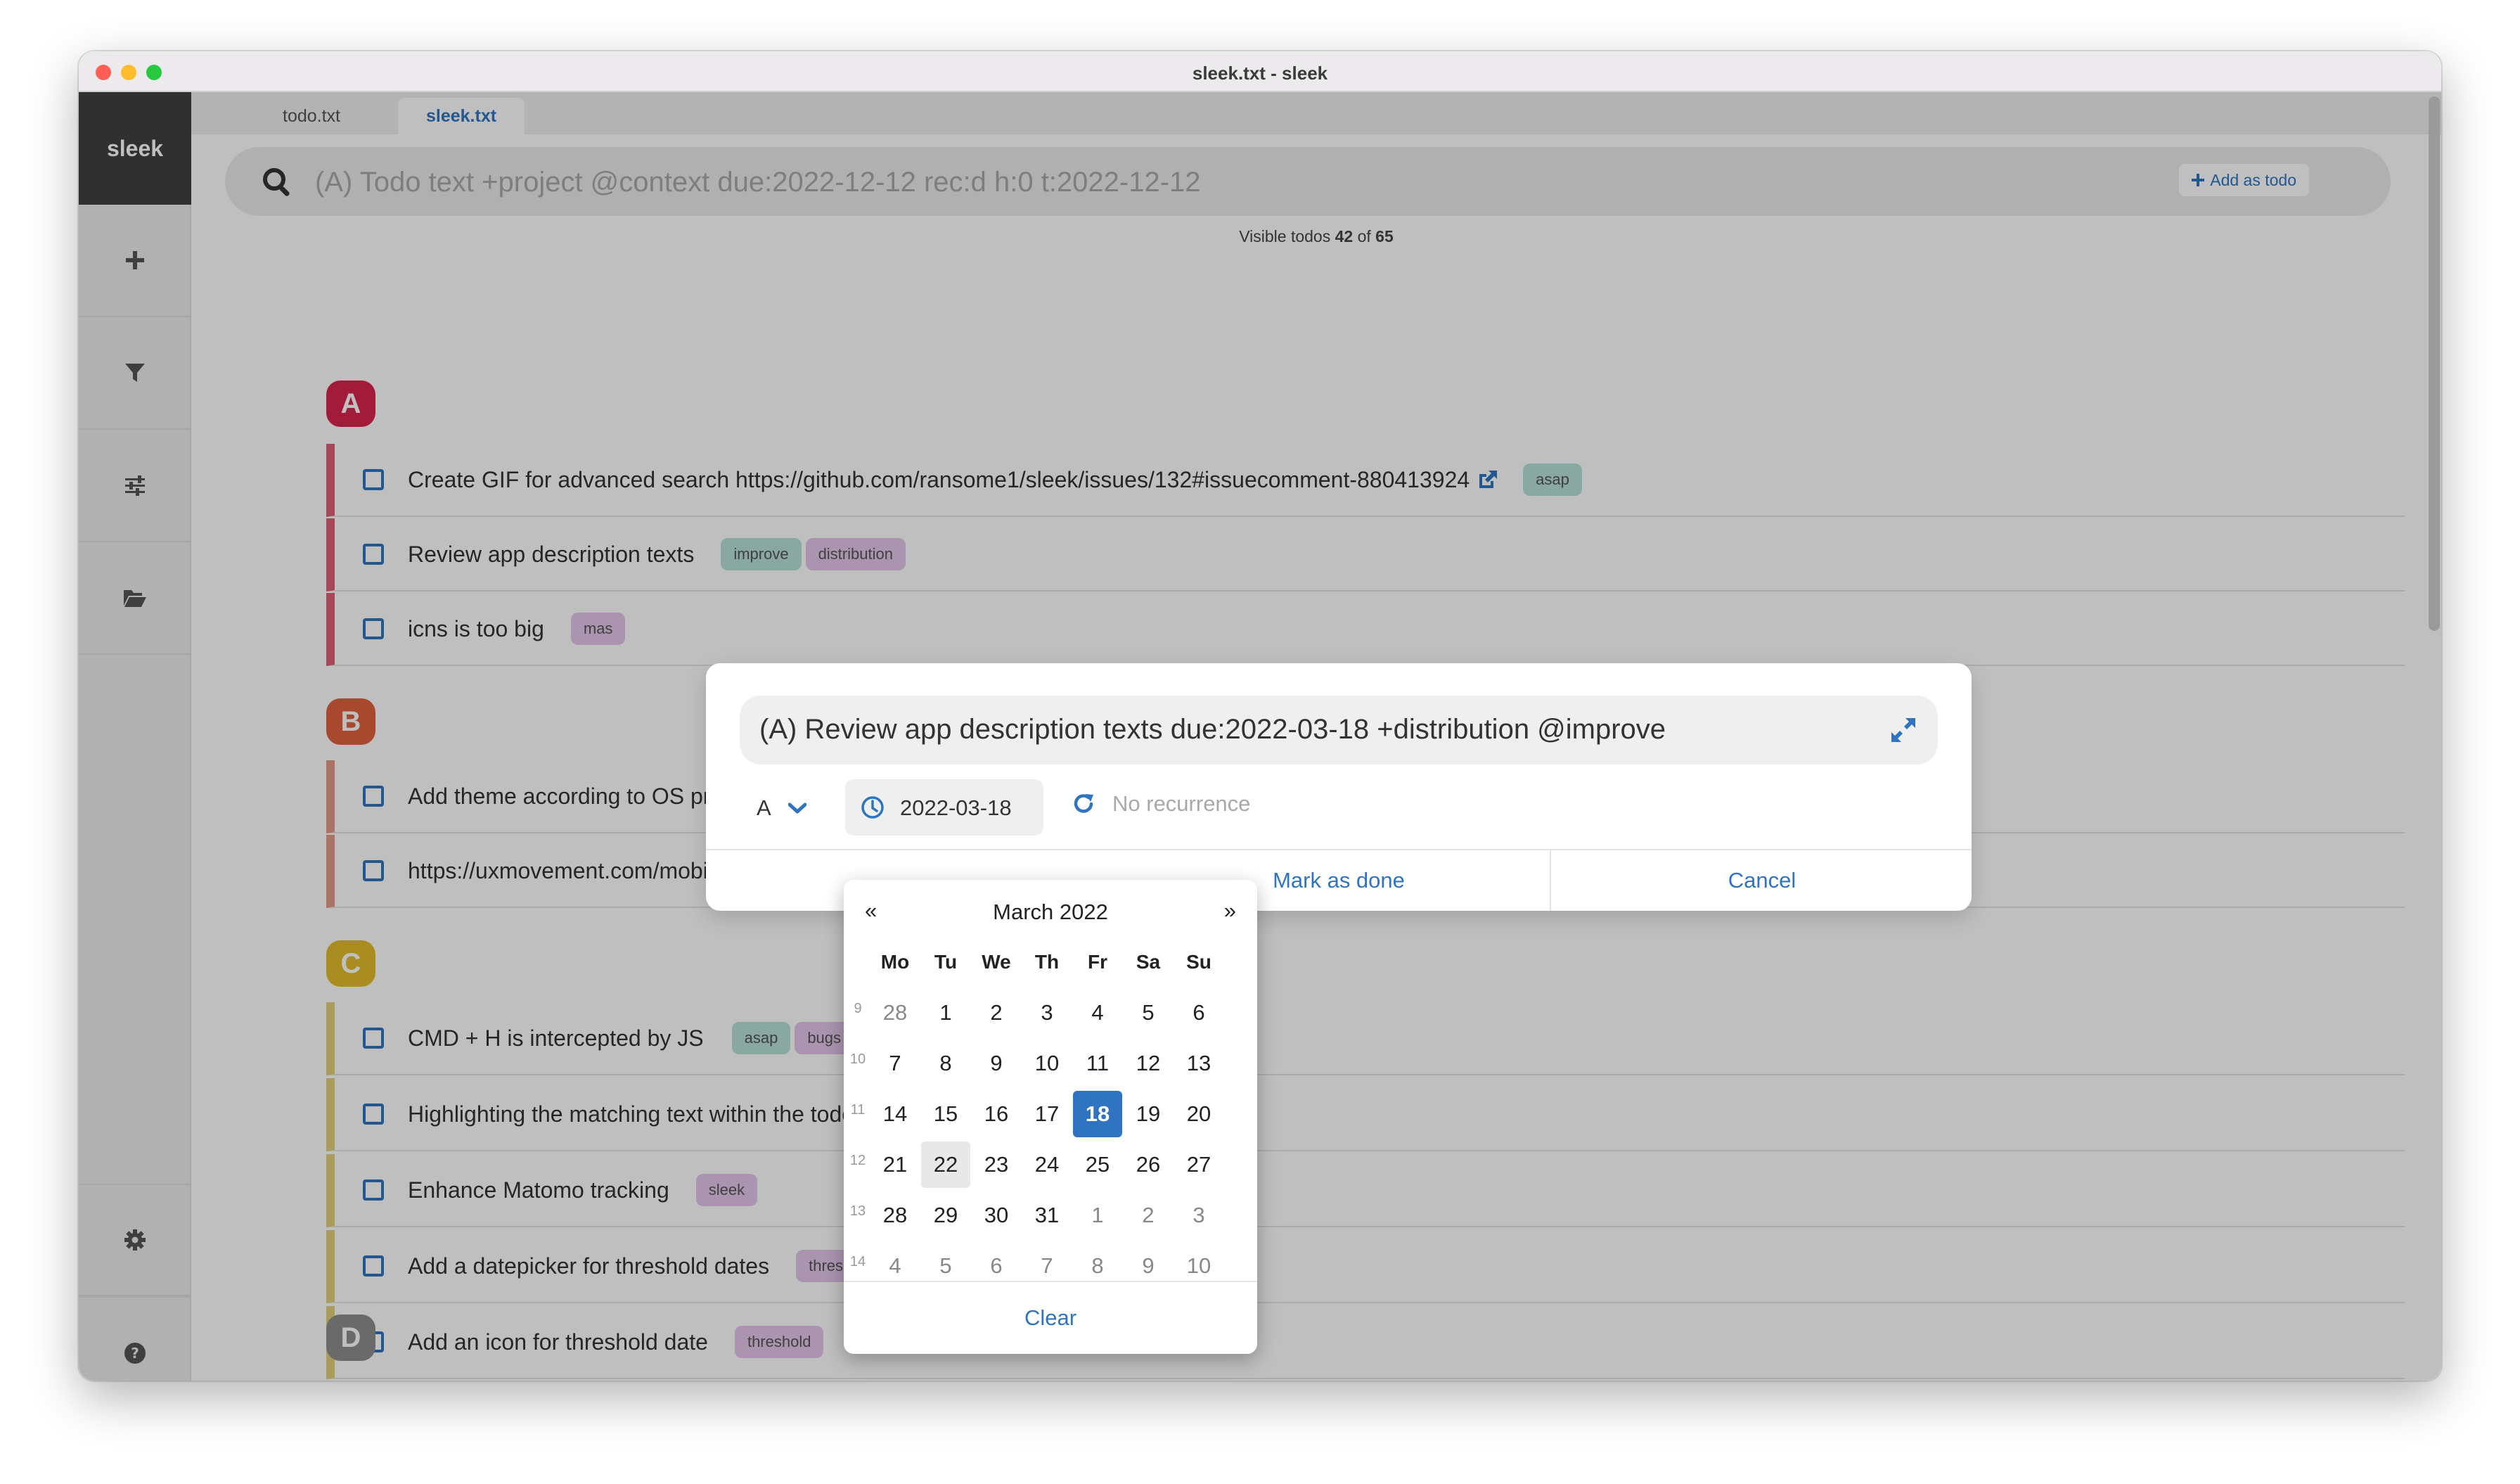  Describe the element at coordinates (797, 808) in the screenshot. I see `chevron-down-icon` at that location.